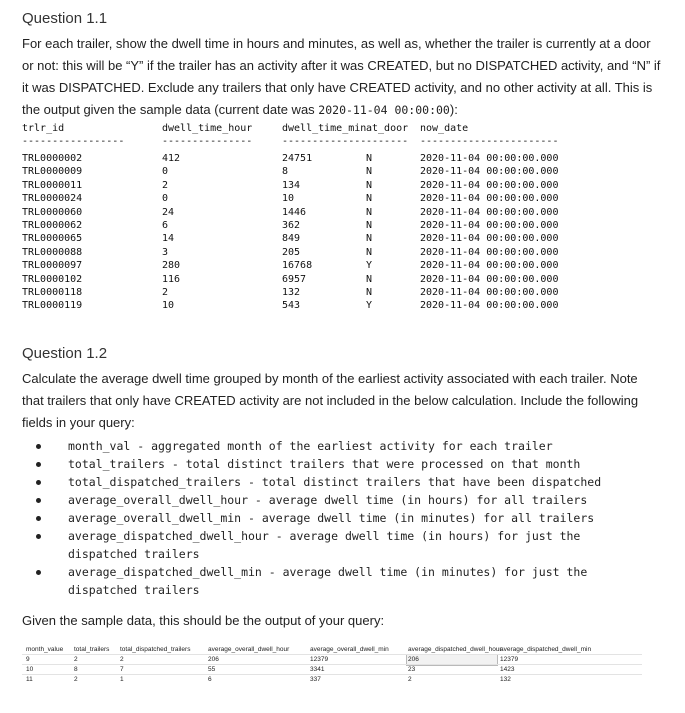  Describe the element at coordinates (52, 185) in the screenshot. I see `cell-trlr-id: TRL0000011` at that location.